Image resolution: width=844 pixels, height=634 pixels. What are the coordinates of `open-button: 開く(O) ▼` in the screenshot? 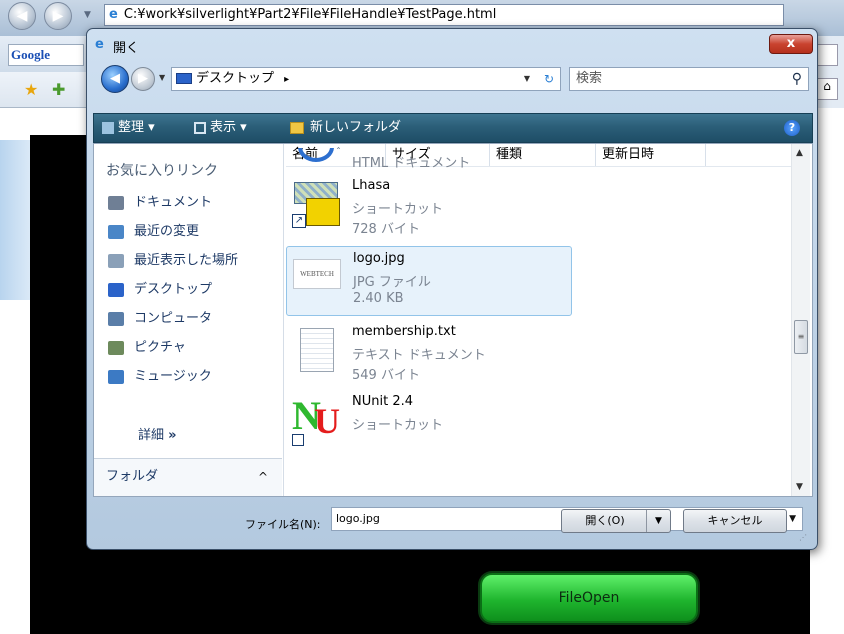 It's located at (616, 521).